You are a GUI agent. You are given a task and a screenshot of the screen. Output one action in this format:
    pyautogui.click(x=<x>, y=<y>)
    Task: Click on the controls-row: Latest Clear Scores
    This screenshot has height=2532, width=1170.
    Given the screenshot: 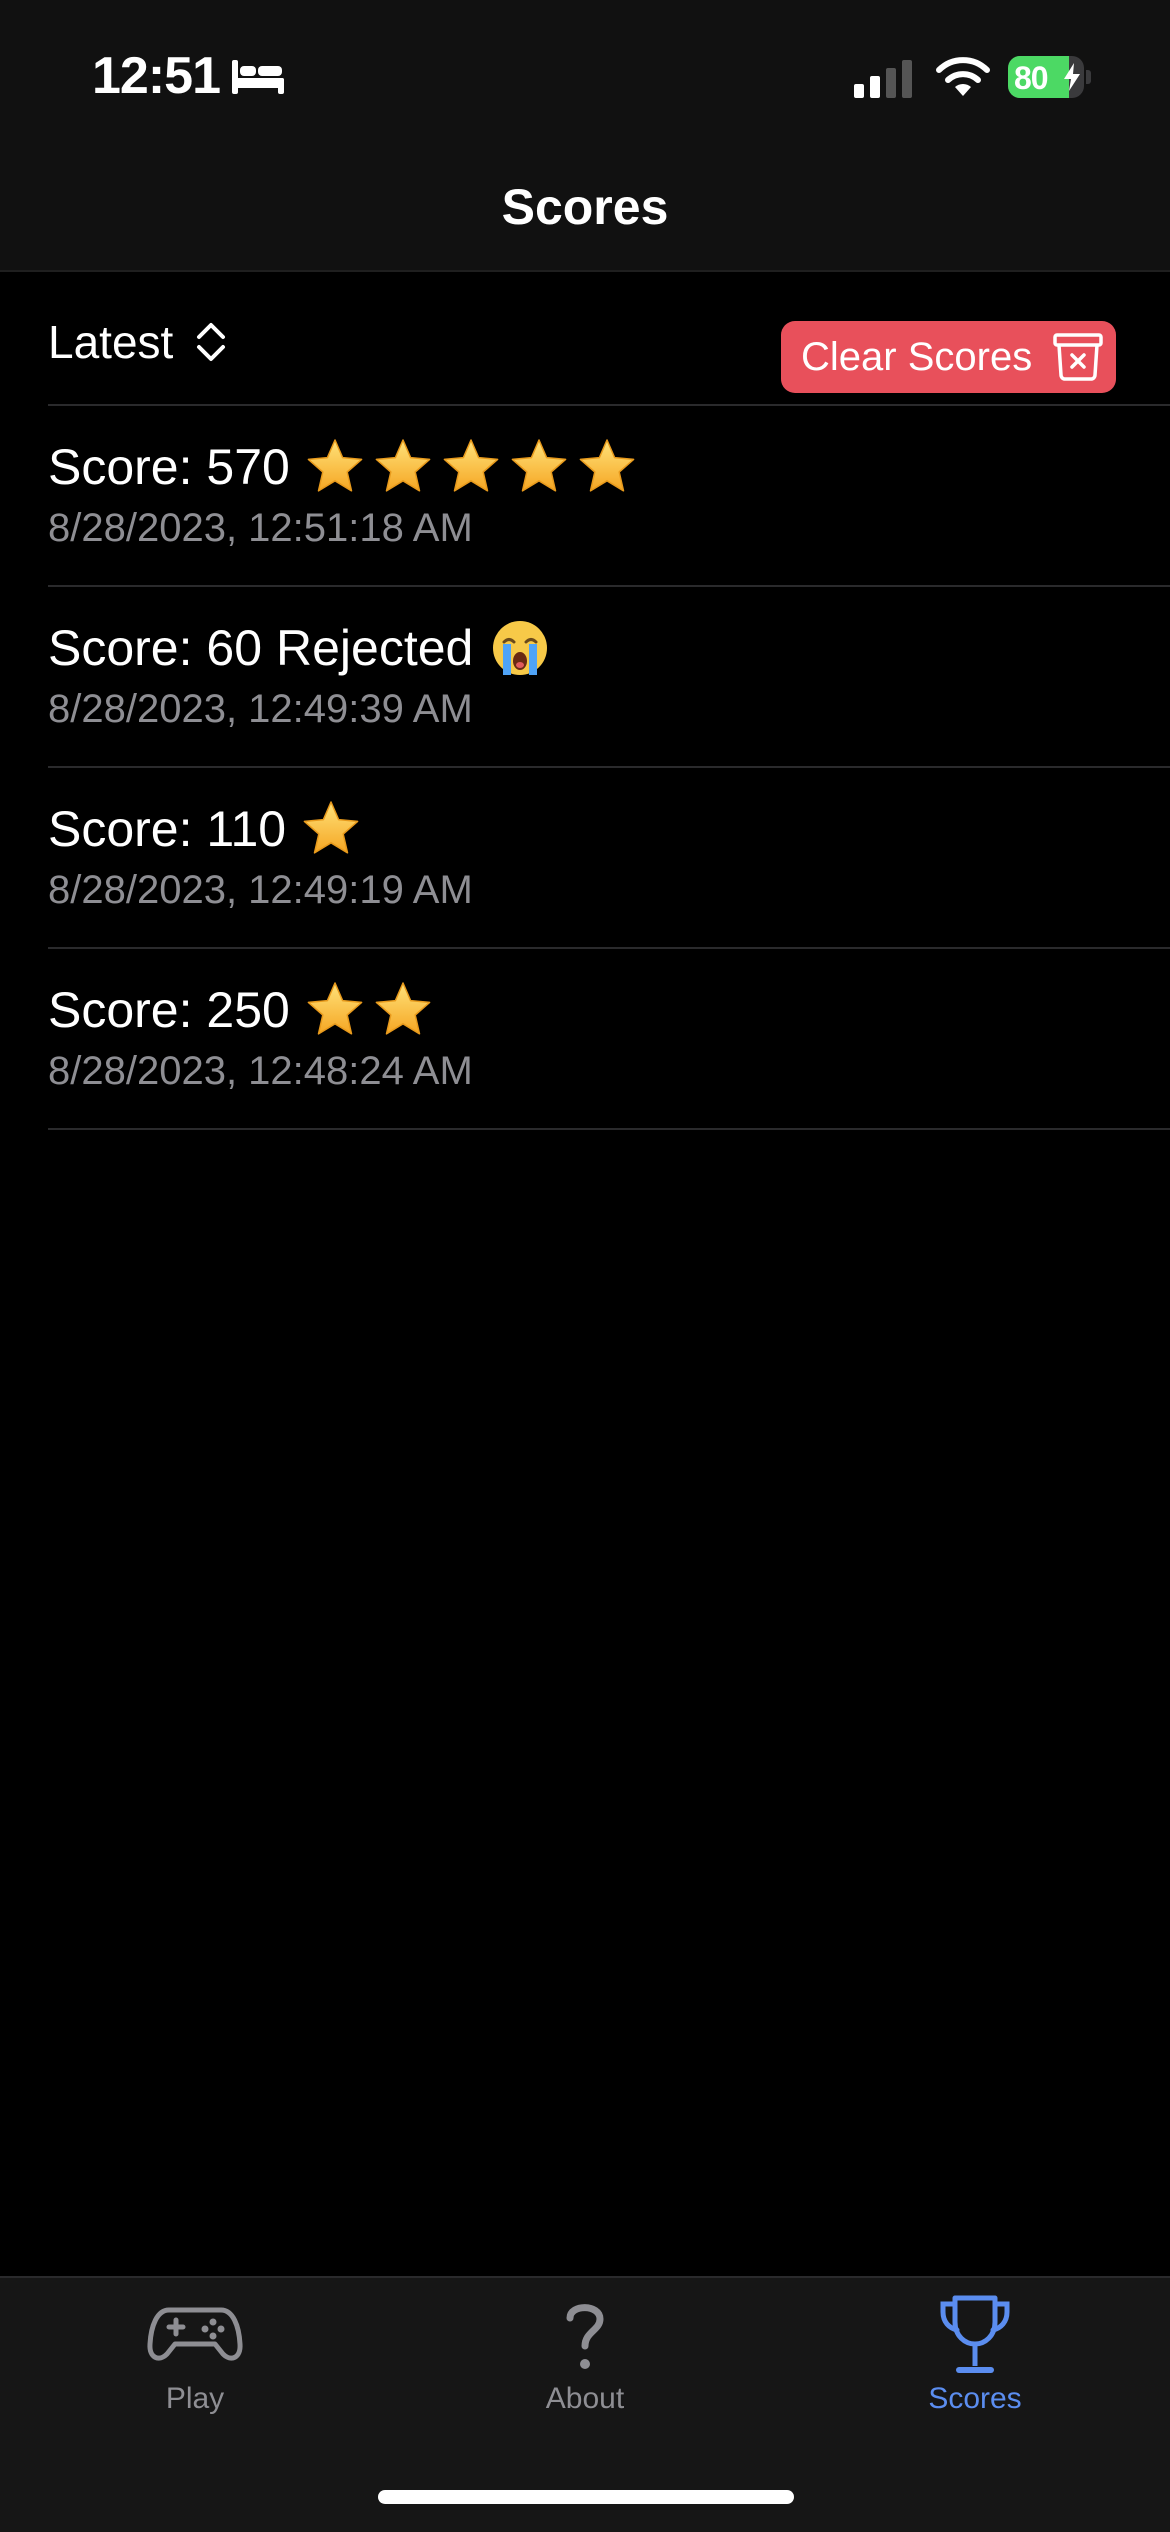 What is the action you would take?
    pyautogui.click(x=585, y=339)
    